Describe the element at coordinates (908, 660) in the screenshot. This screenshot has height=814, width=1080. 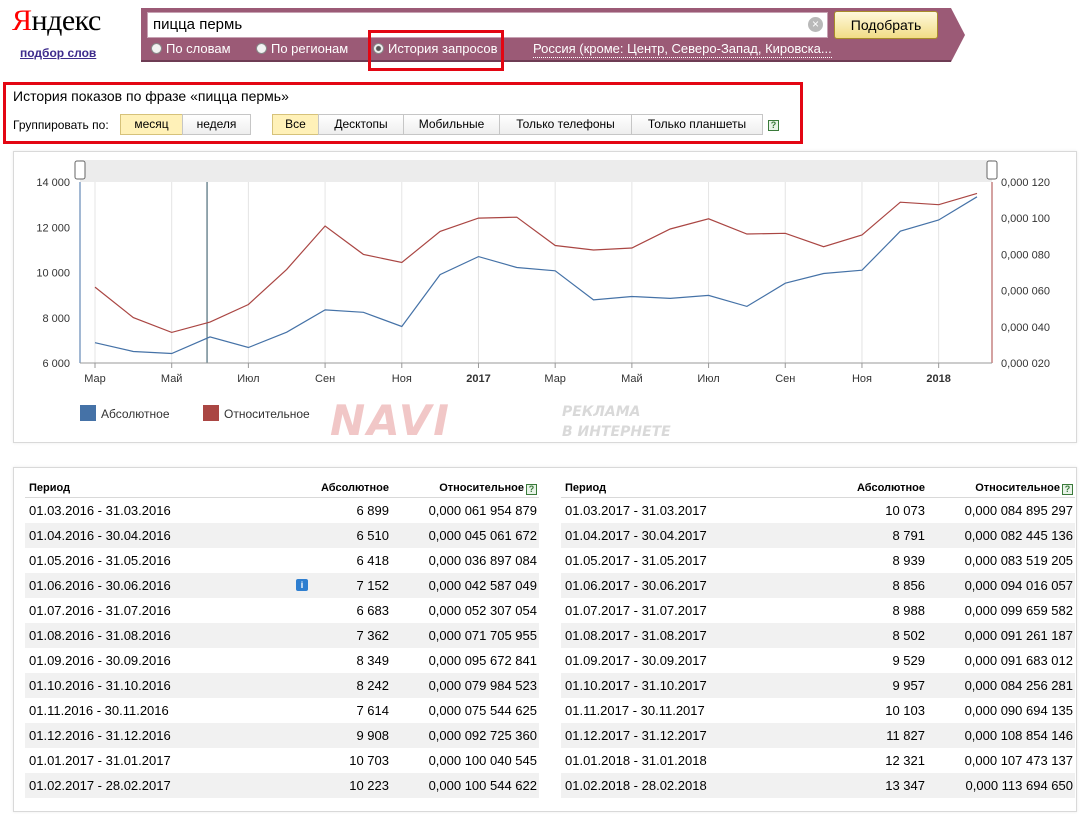
I see `cell-absolute: 9 529` at that location.